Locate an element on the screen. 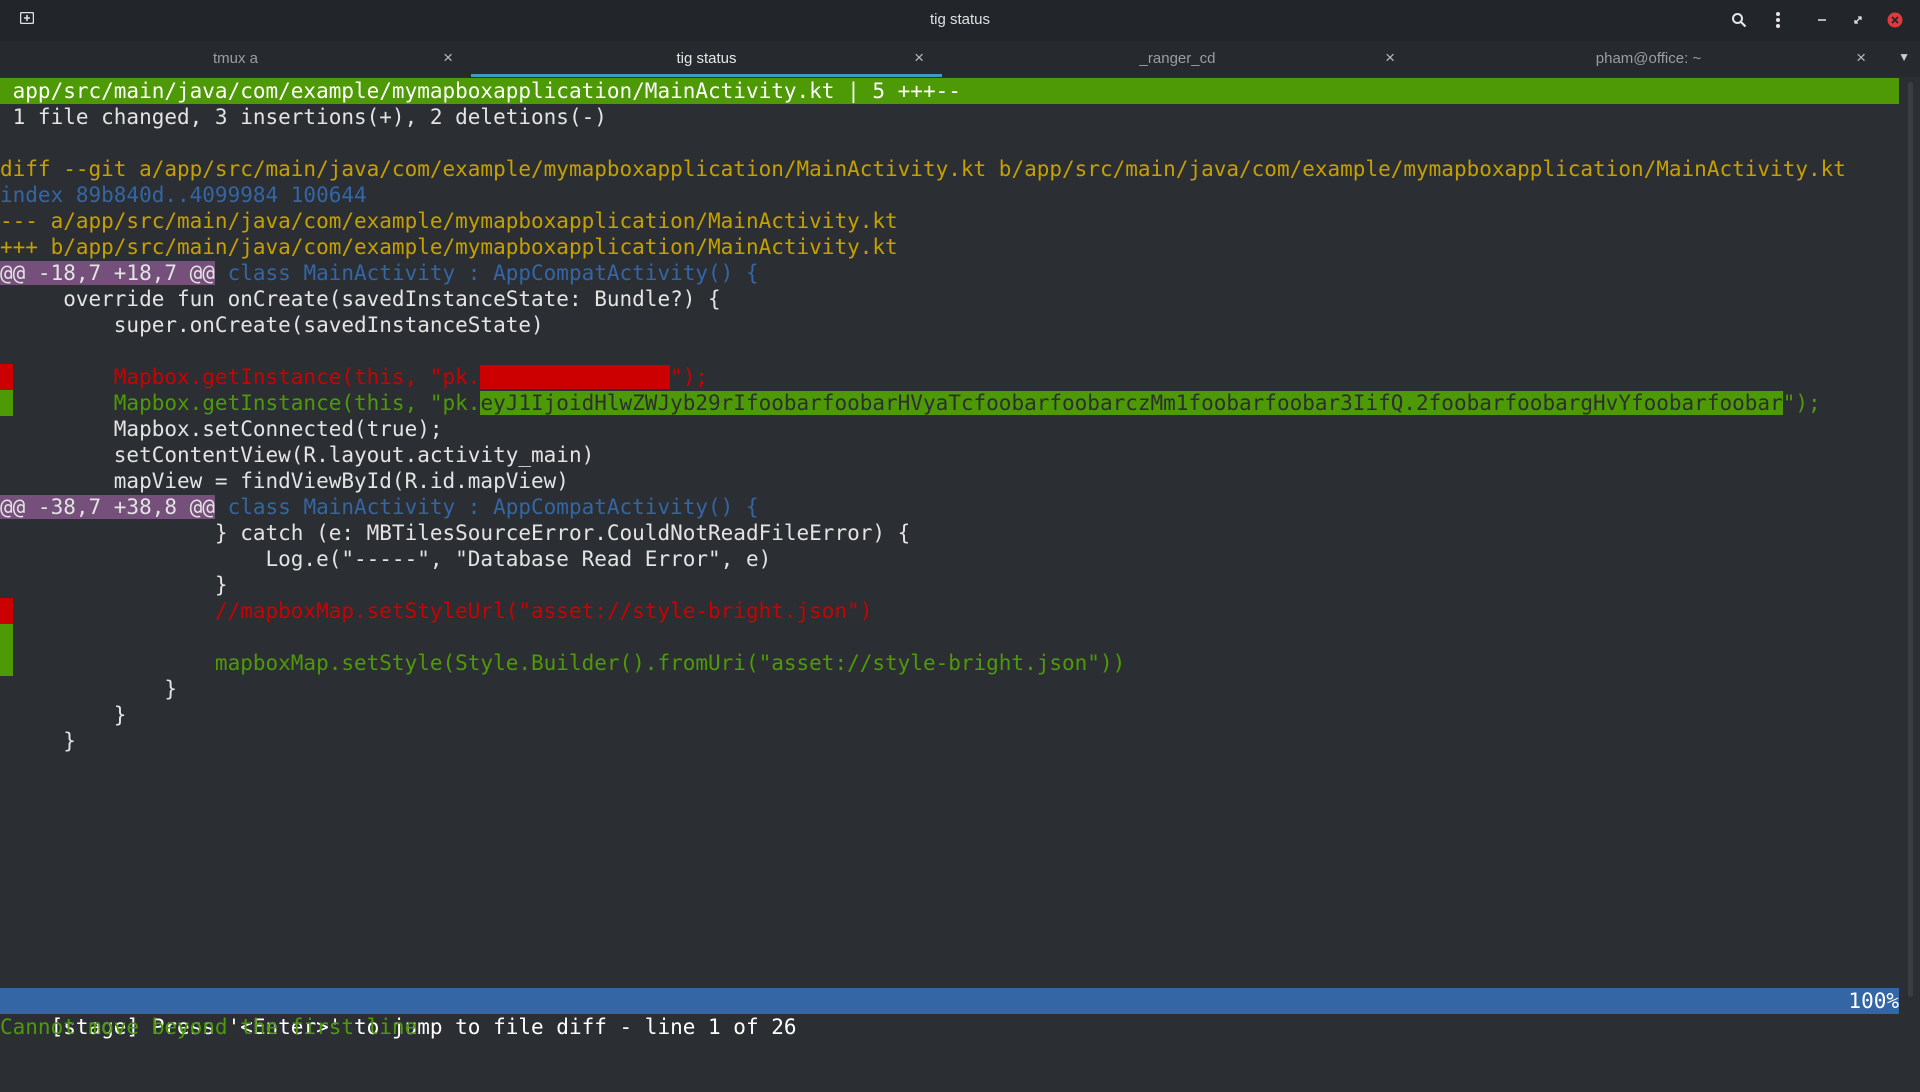 This screenshot has width=1920, height=1092. terminal-scrollbar is located at coordinates (1910, 565).